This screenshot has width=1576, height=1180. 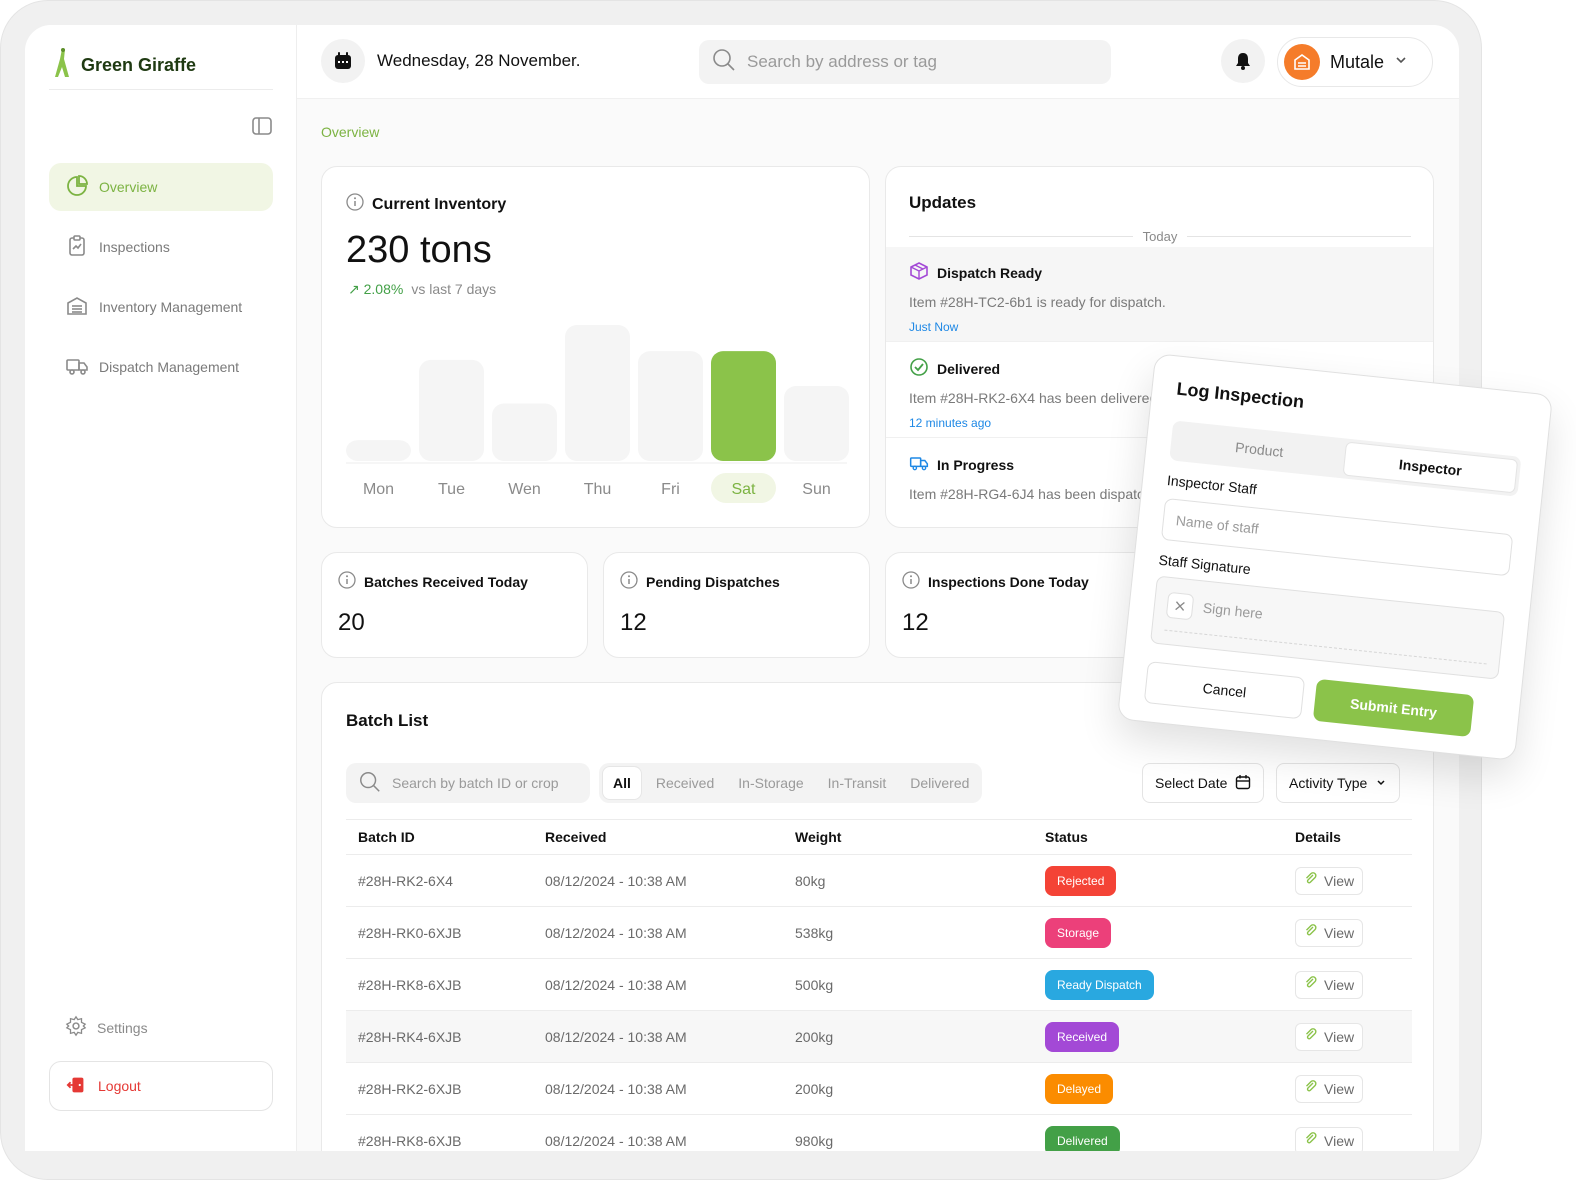 What do you see at coordinates (814, 1088) in the screenshot?
I see `weight: 200kg` at bounding box center [814, 1088].